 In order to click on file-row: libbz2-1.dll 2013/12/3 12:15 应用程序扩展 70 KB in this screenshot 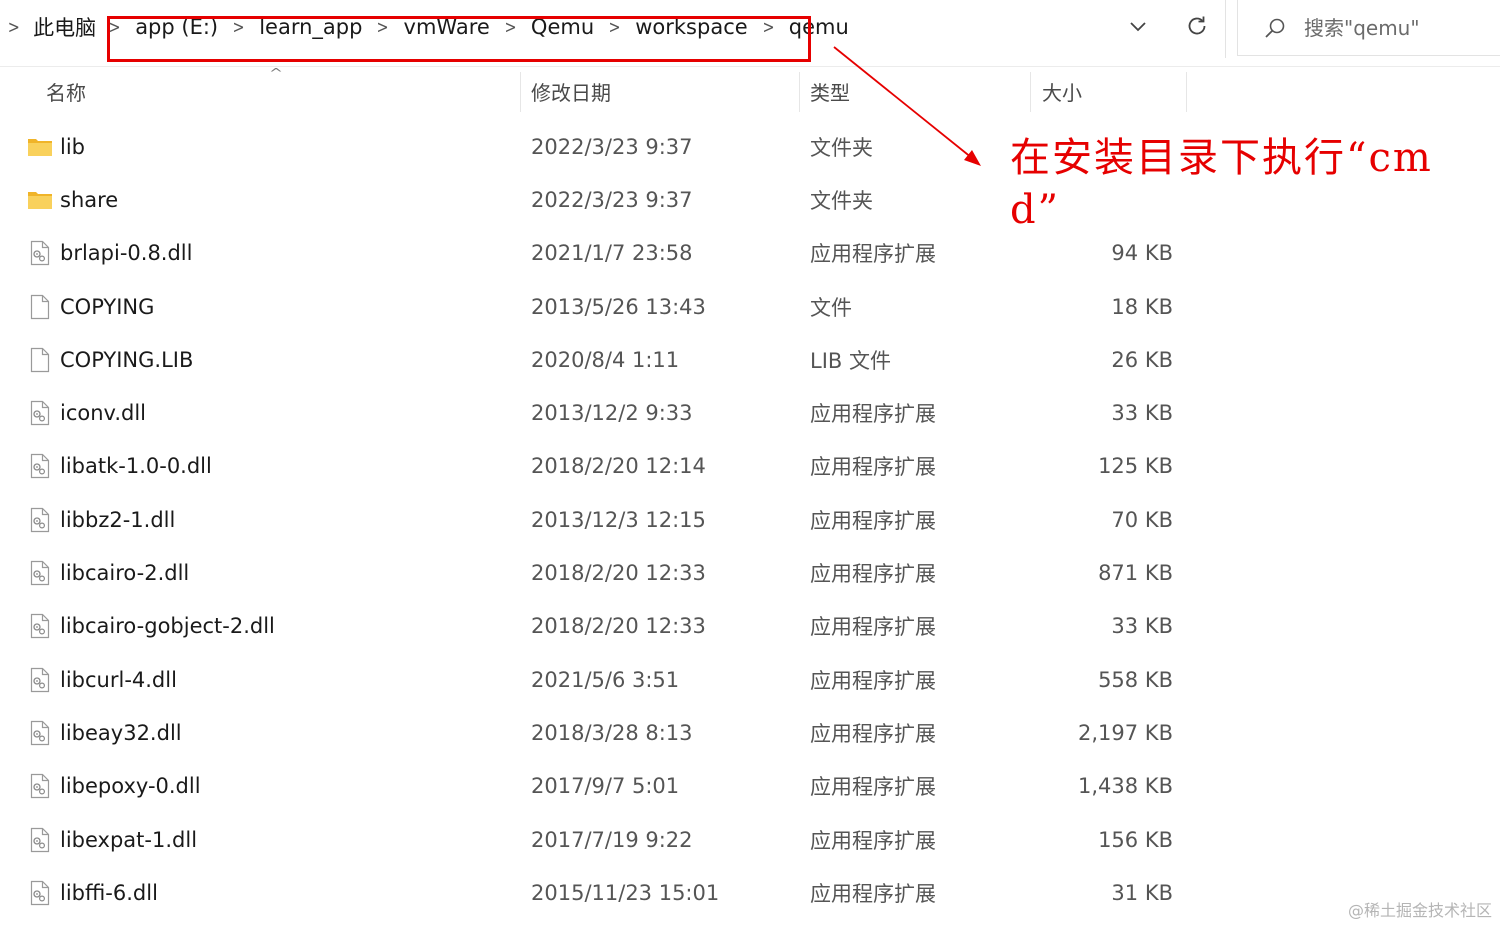, I will do `click(600, 519)`.